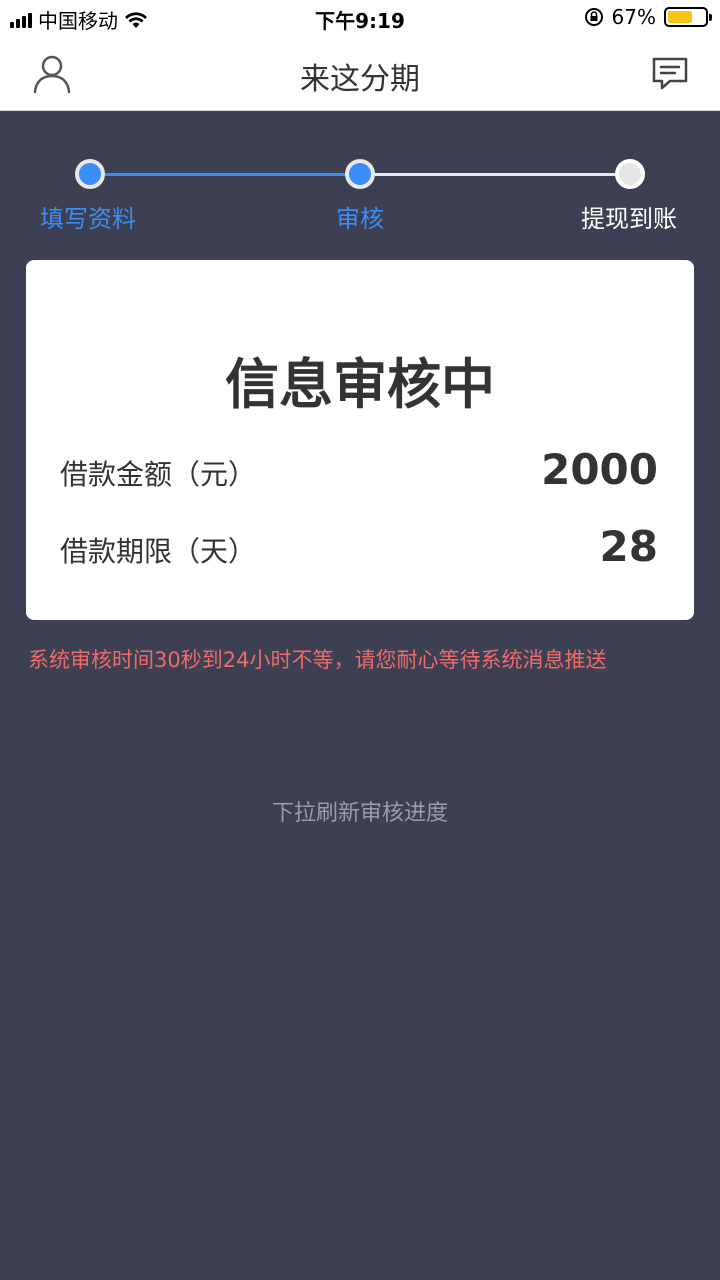 This screenshot has width=720, height=1280. I want to click on step-dot-withdraw, so click(630, 174).